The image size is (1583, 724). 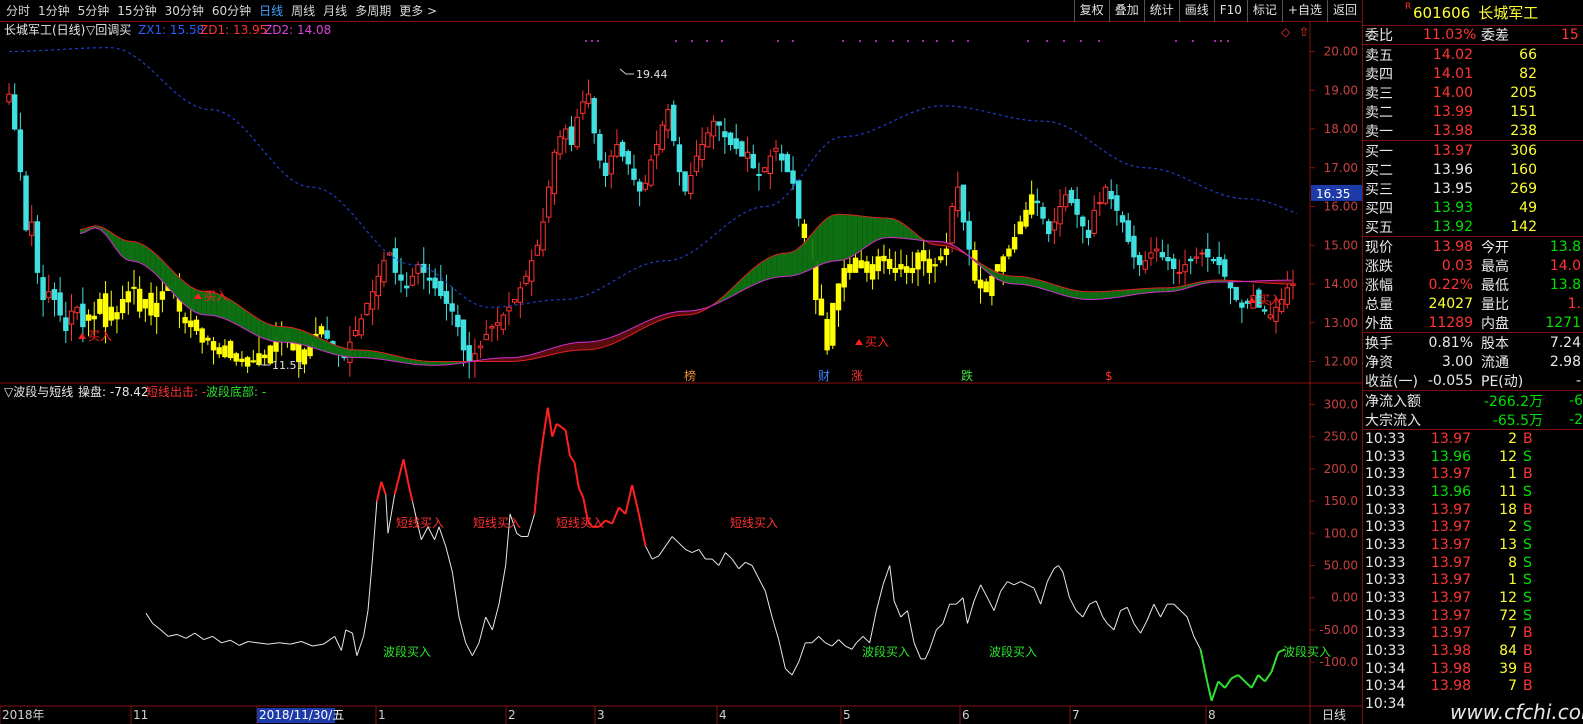 What do you see at coordinates (54, 11) in the screenshot?
I see `period-tab-1min: 1分钟` at bounding box center [54, 11].